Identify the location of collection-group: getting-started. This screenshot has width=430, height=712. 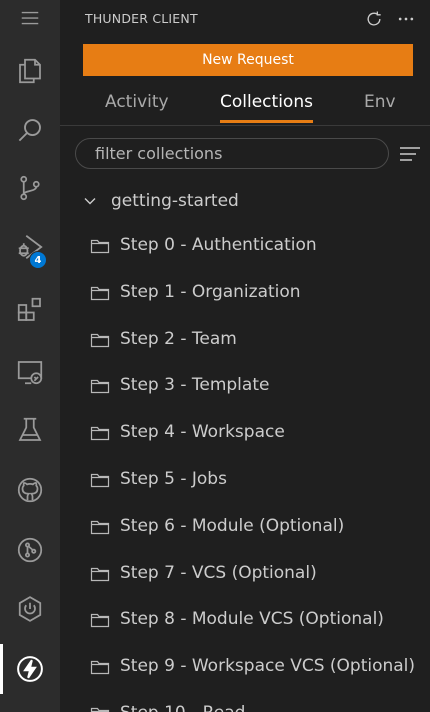
(245, 201).